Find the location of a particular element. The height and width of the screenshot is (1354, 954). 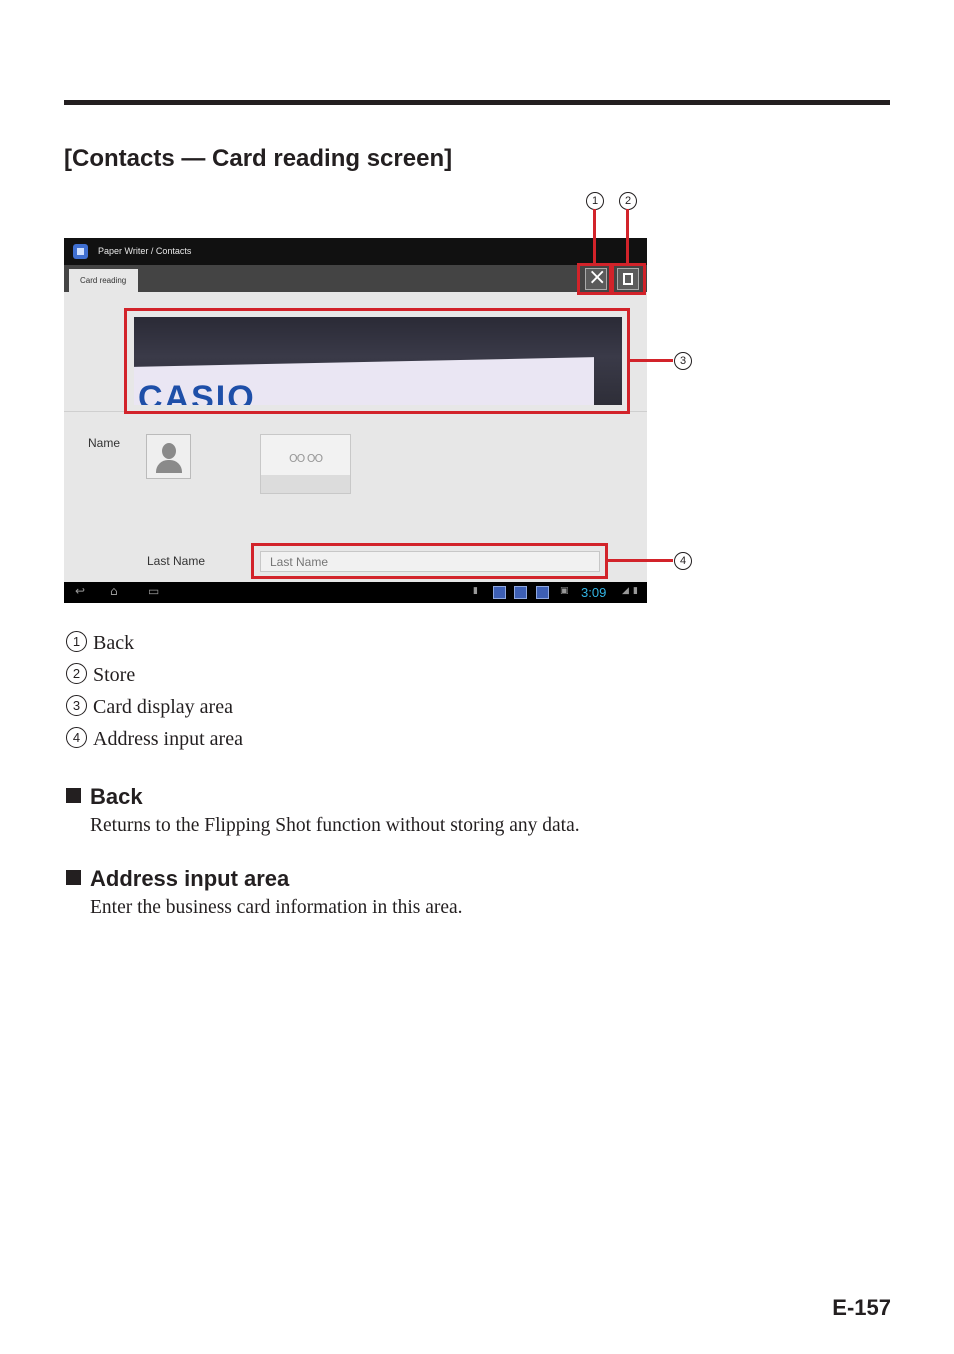

page-number: E-157 is located at coordinates (861, 1307).